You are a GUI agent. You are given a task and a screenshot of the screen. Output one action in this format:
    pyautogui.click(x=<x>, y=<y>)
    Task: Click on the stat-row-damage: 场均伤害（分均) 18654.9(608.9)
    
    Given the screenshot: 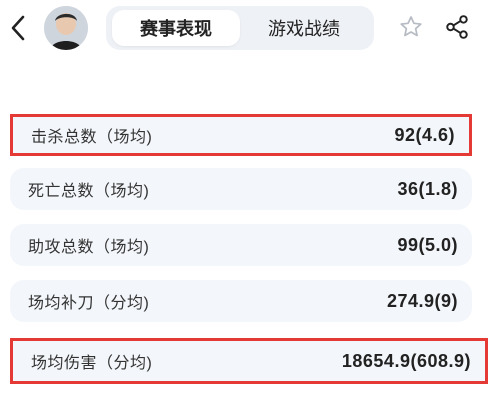 What is the action you would take?
    pyautogui.click(x=249, y=361)
    